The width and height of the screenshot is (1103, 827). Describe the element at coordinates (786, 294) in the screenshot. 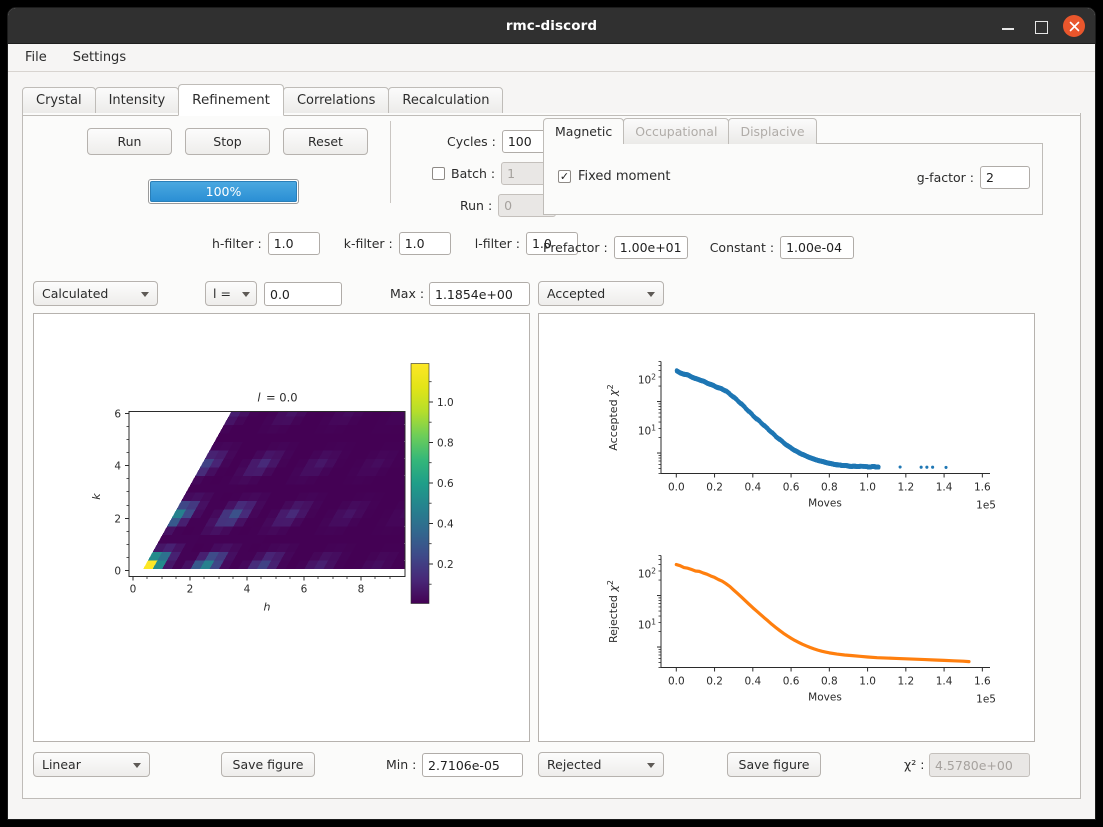

I see `right-plot-toolbar: Accepted` at that location.